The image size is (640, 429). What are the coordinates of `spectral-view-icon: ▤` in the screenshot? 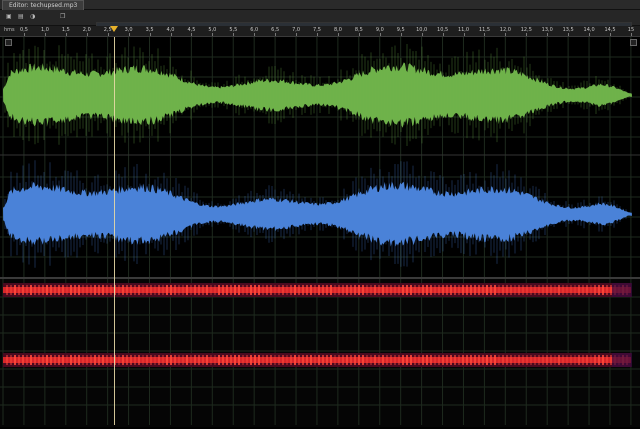 It's located at (21, 17).